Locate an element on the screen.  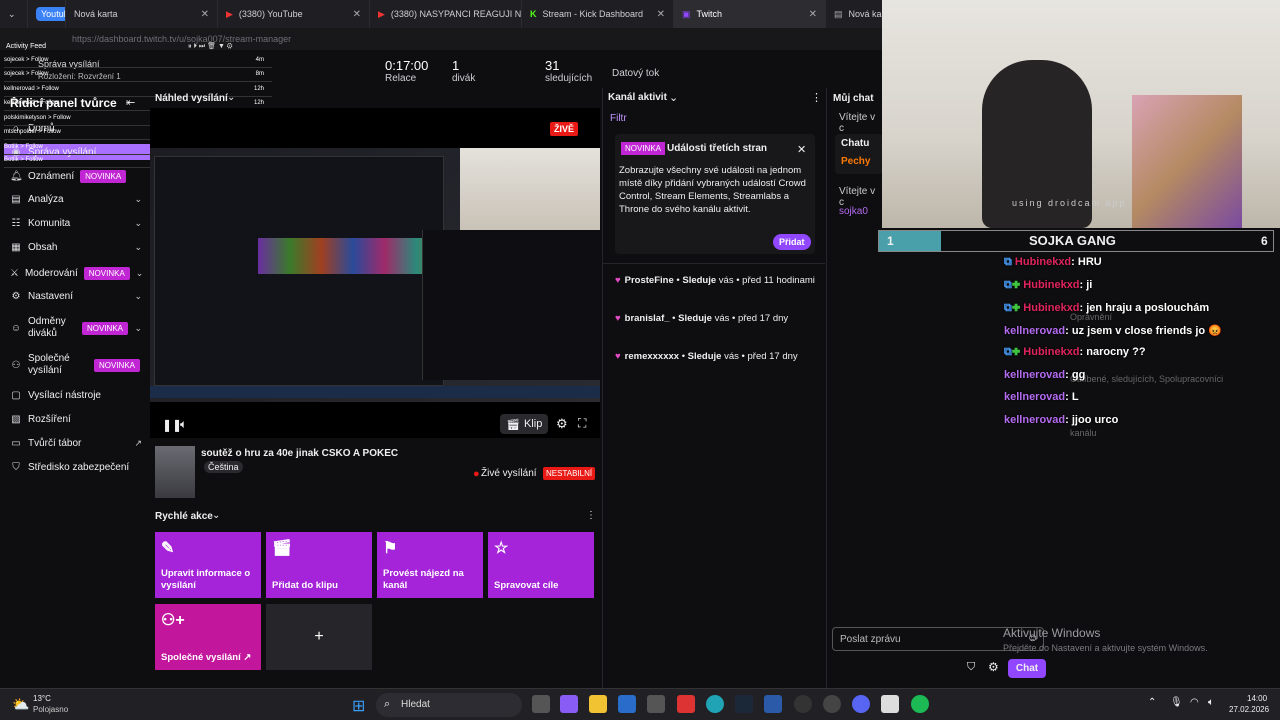
sidebar-item-community: ☷ Komunita ⌄ is located at coordinates (76, 223).